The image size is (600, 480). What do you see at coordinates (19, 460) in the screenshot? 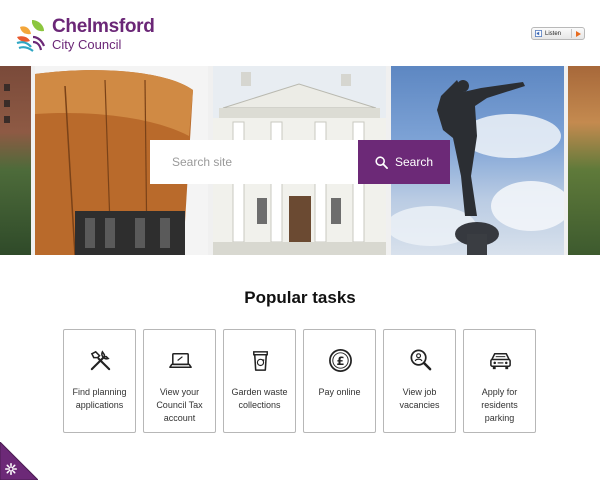
I see `accessibility-widget-toggle` at bounding box center [19, 460].